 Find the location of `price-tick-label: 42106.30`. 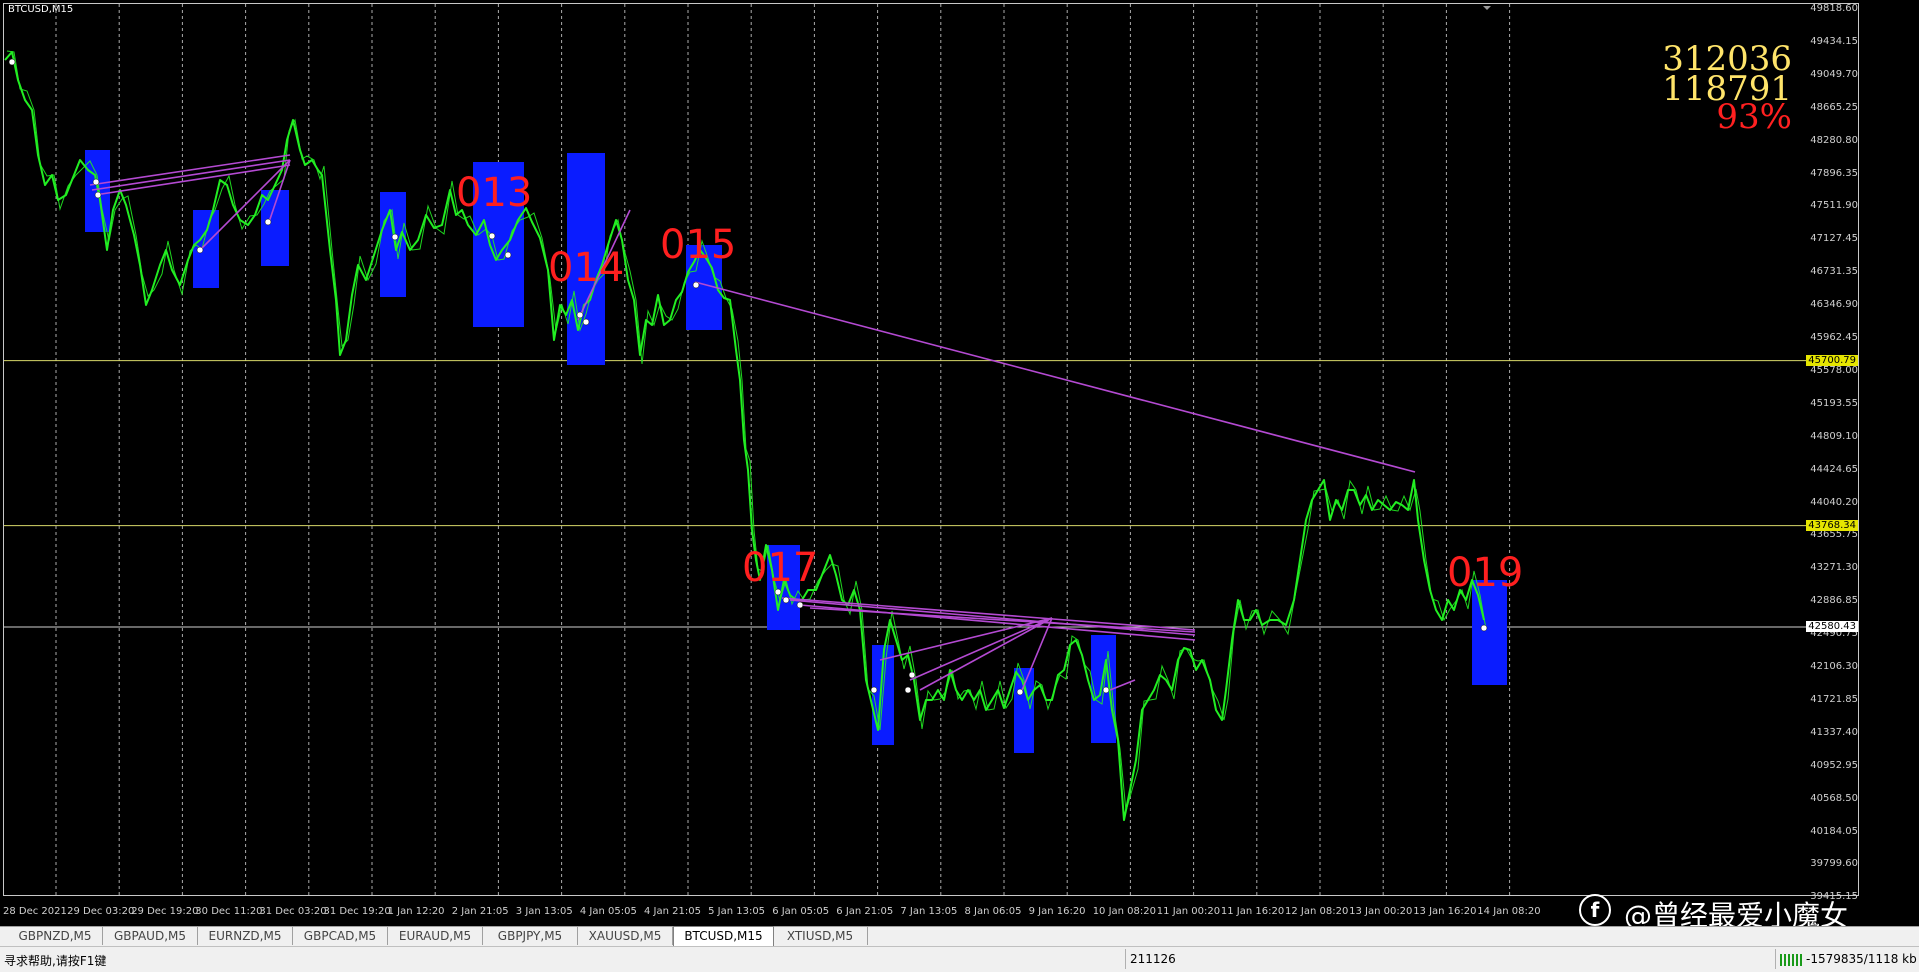

price-tick-label: 42106.30 is located at coordinates (1834, 666).